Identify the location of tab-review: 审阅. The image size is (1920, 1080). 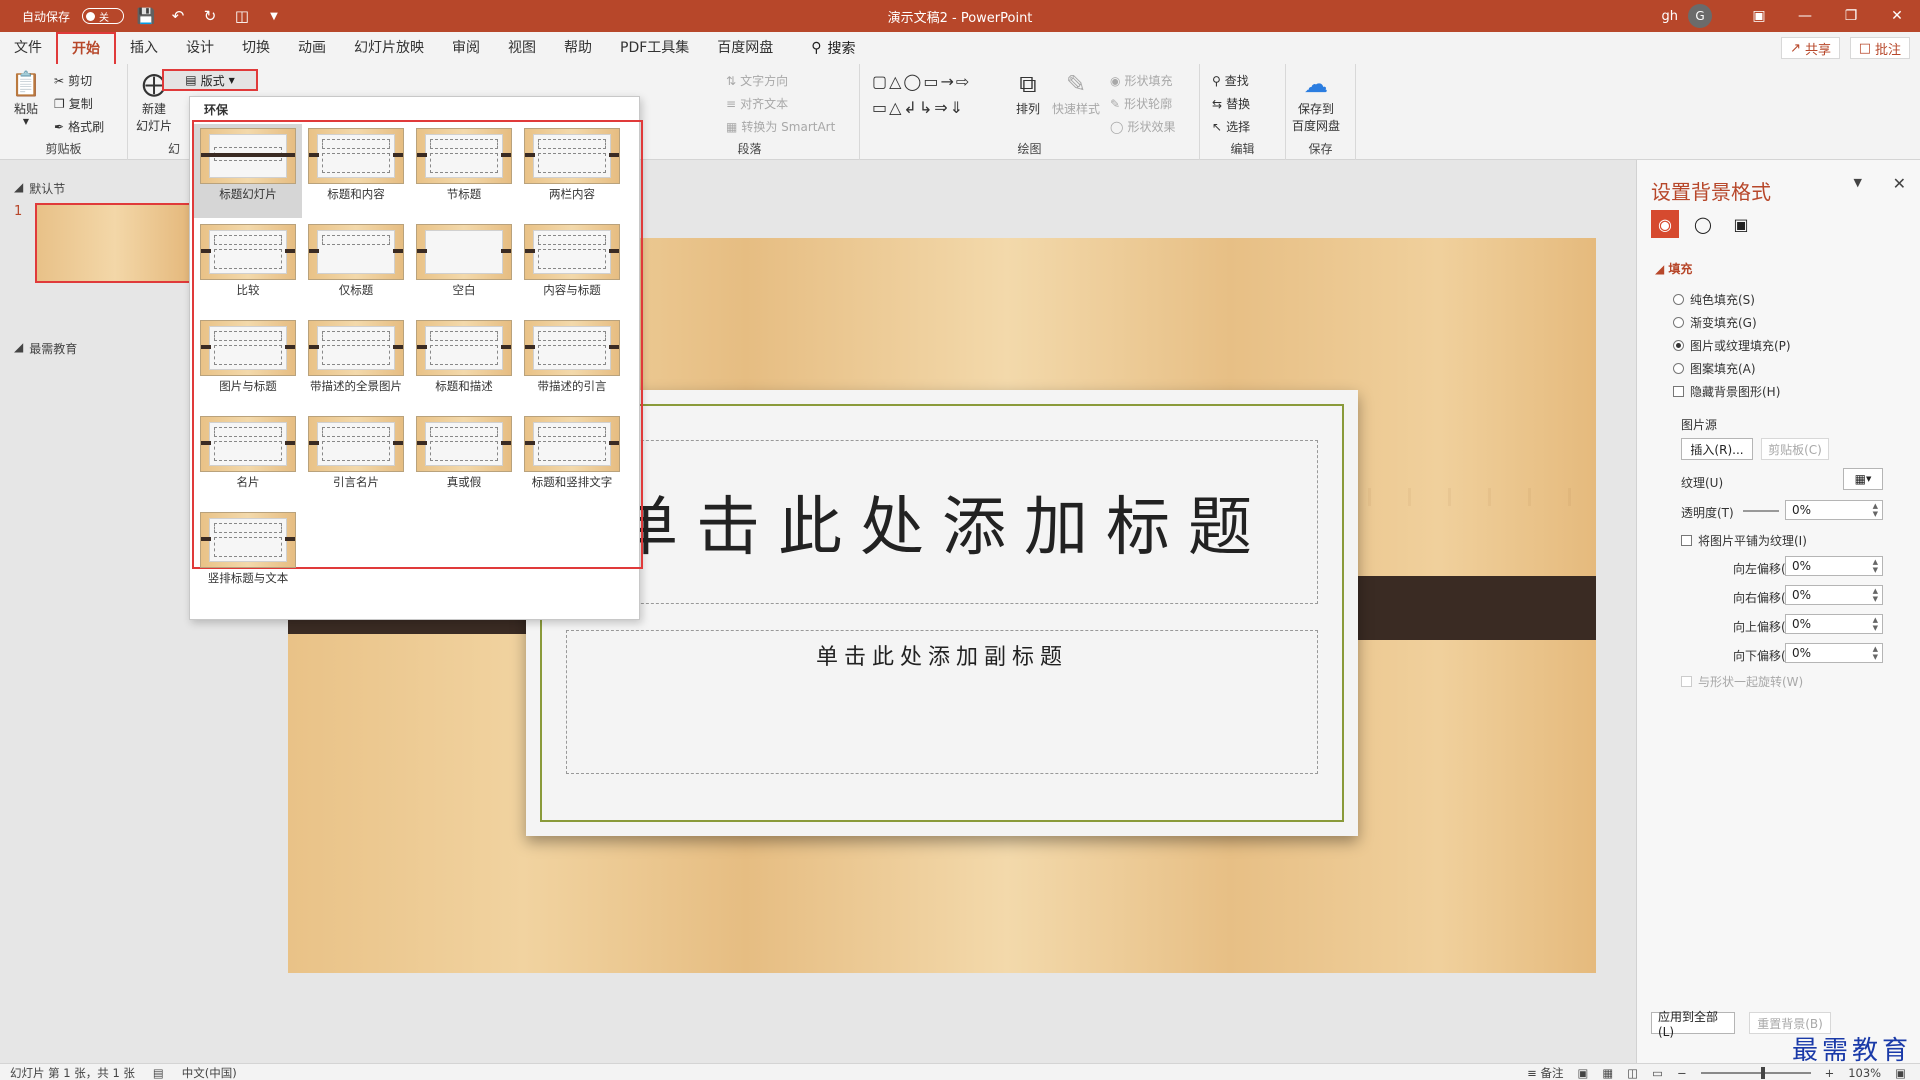
(466, 48).